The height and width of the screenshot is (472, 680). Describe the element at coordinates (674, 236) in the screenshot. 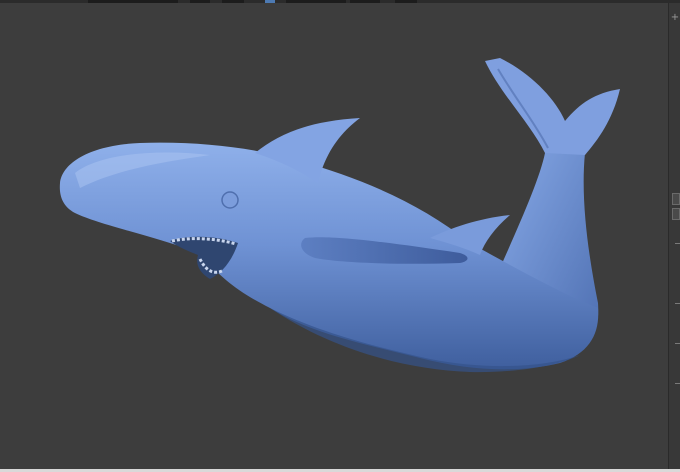

I see `right-side-panel: +` at that location.